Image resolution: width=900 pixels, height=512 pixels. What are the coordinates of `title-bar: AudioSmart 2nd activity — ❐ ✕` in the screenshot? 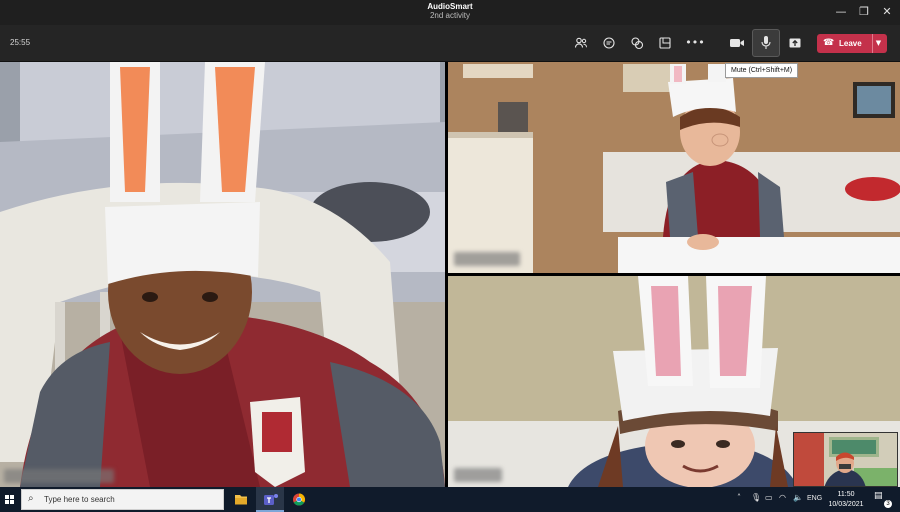 It's located at (450, 12).